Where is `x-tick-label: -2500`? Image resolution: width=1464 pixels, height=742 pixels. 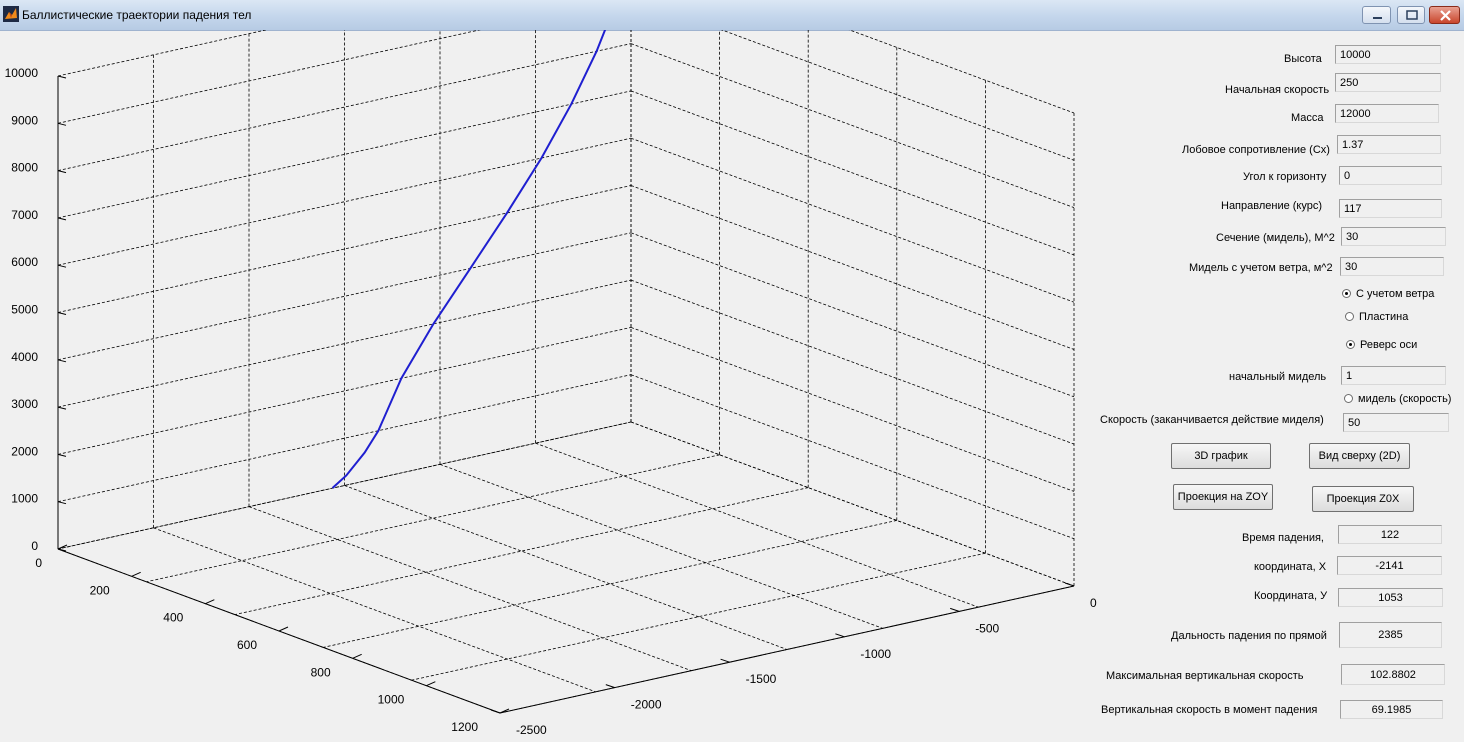 x-tick-label: -2500 is located at coordinates (531, 730).